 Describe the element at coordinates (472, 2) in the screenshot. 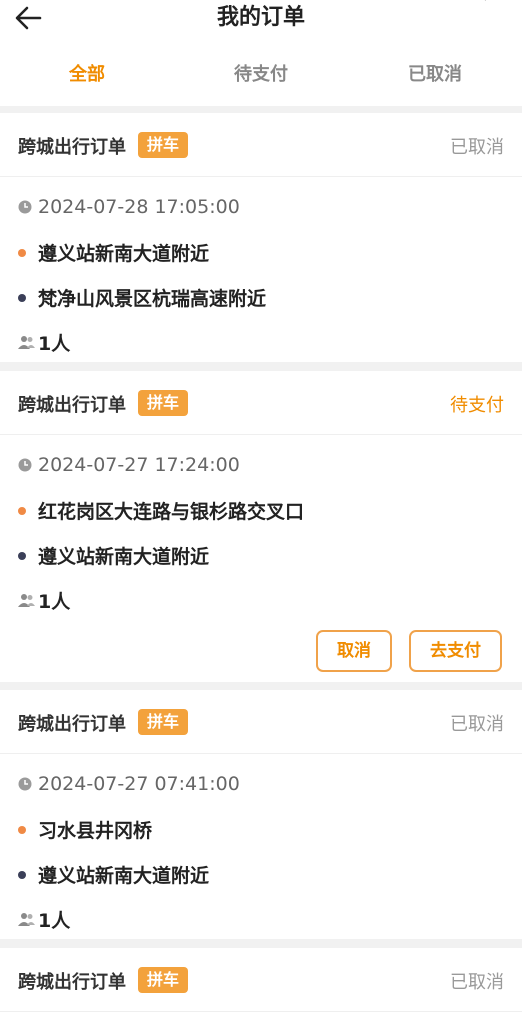

I see `more-icon` at that location.